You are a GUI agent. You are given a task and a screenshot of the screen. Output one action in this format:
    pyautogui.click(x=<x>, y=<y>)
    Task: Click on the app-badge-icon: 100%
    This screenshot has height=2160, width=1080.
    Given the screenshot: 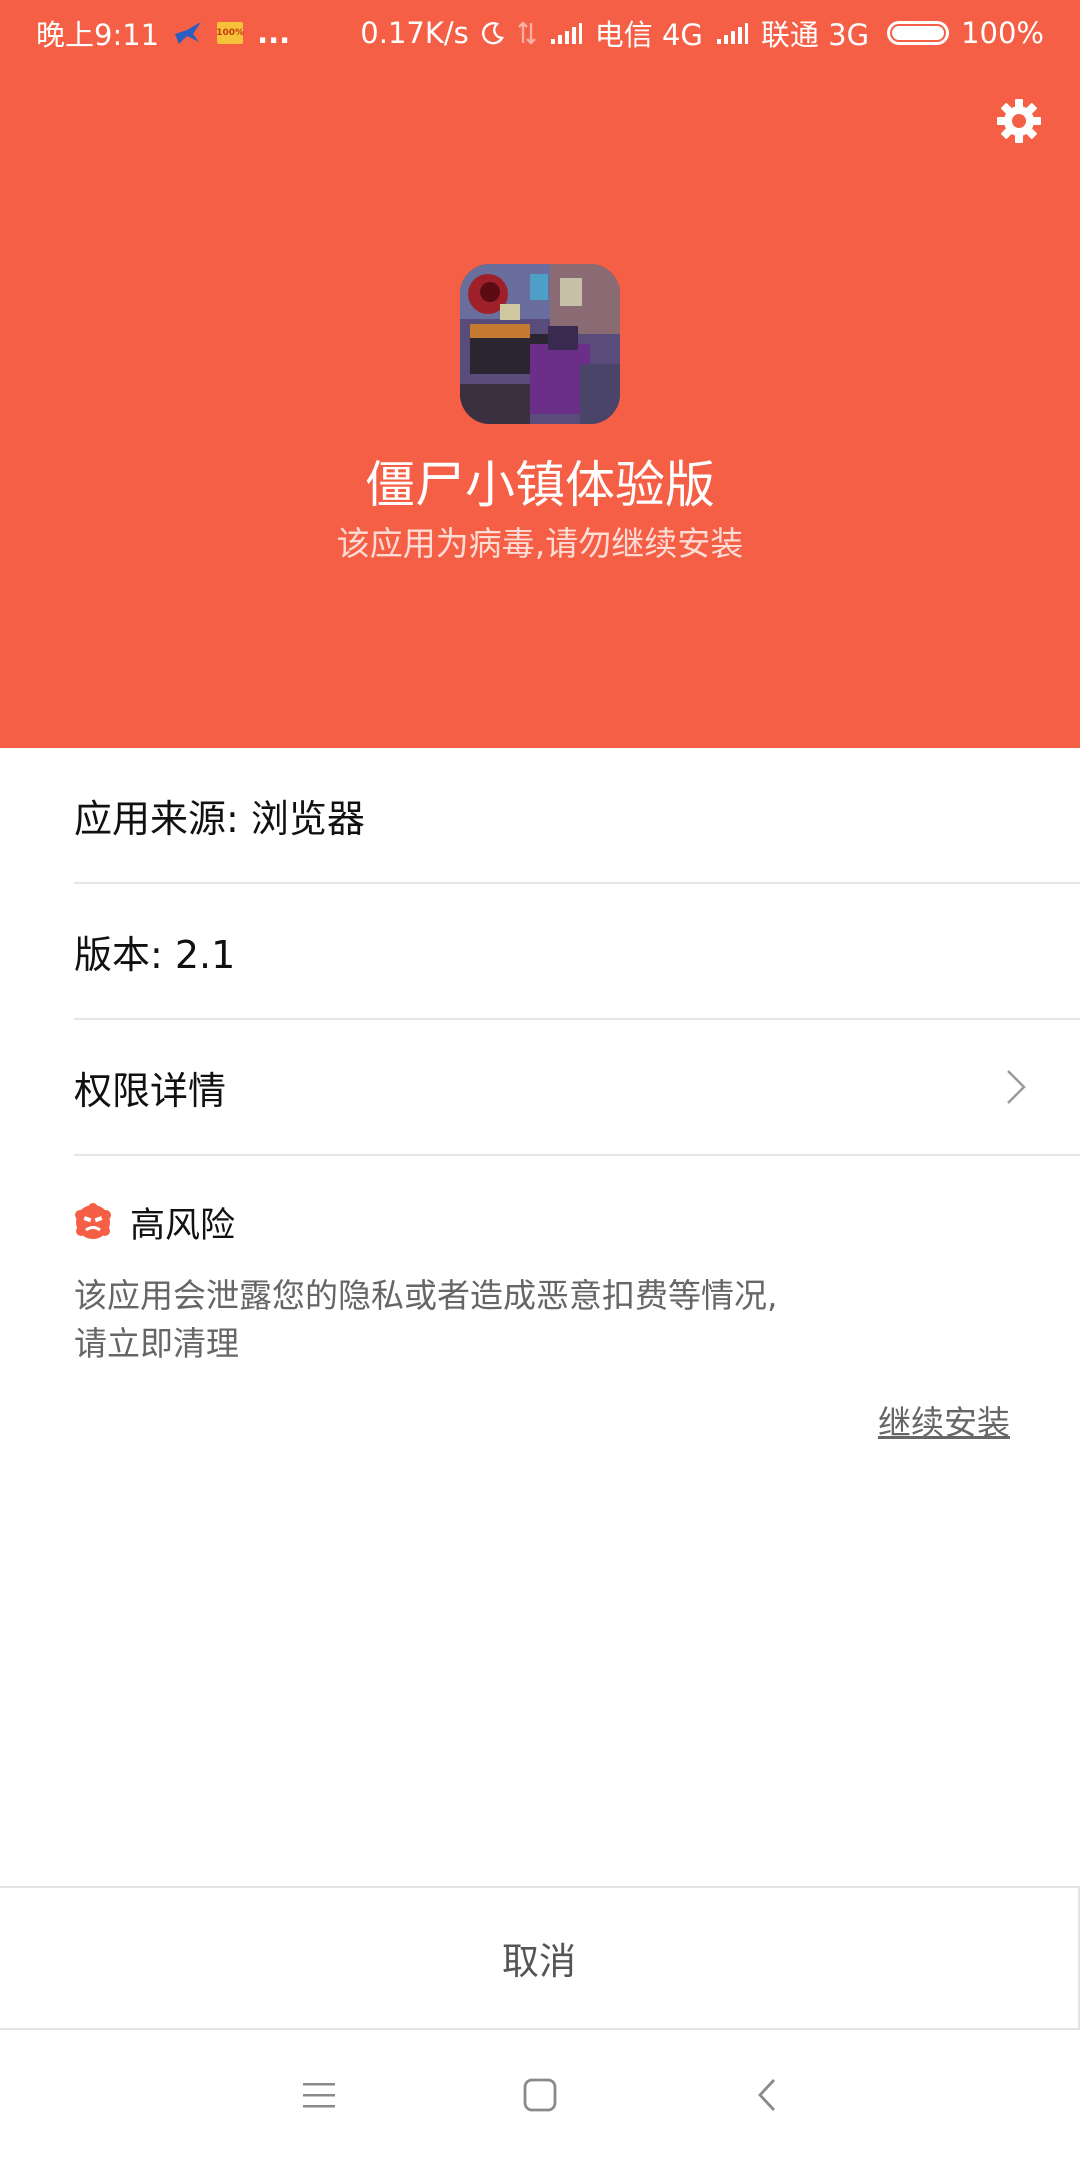 What is the action you would take?
    pyautogui.click(x=230, y=33)
    